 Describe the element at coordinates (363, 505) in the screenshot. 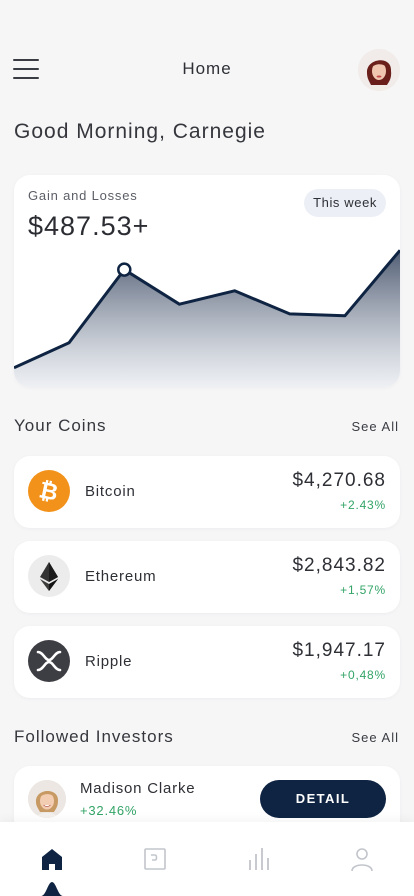

I see `coin-change: +2.43%` at that location.